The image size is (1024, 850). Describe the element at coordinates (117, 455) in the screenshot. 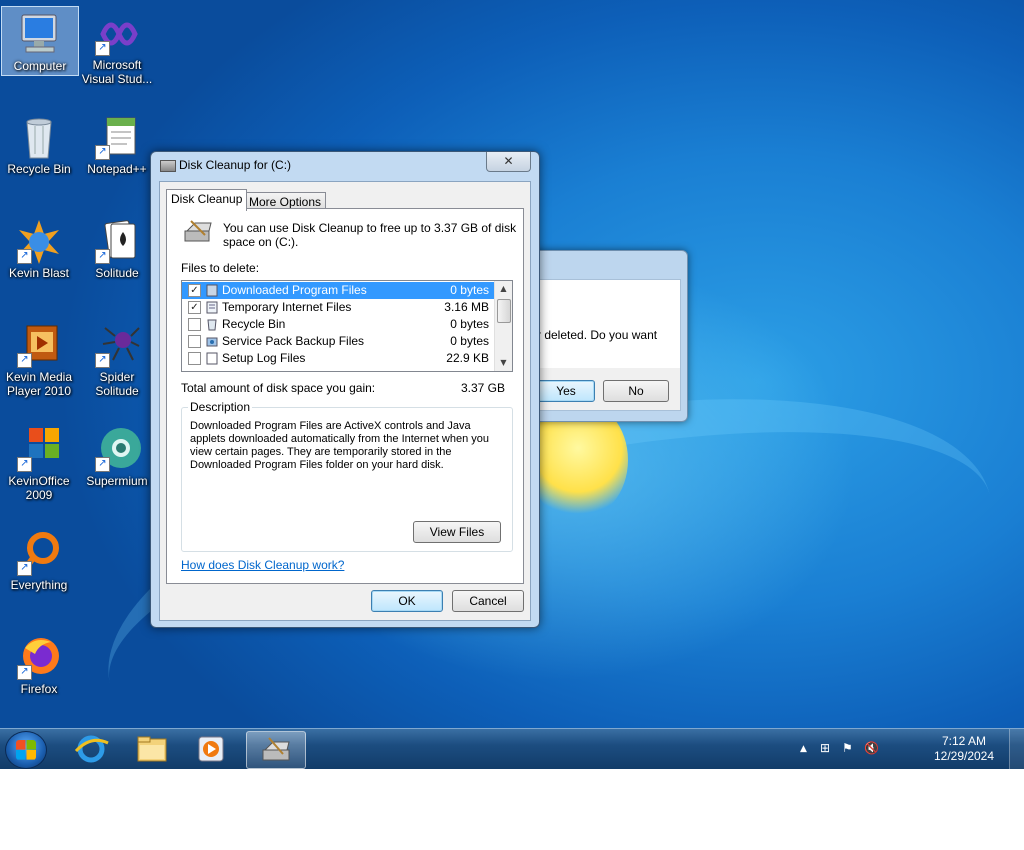

I see `desktop-icon-supermium: ↗ Supermium` at that location.